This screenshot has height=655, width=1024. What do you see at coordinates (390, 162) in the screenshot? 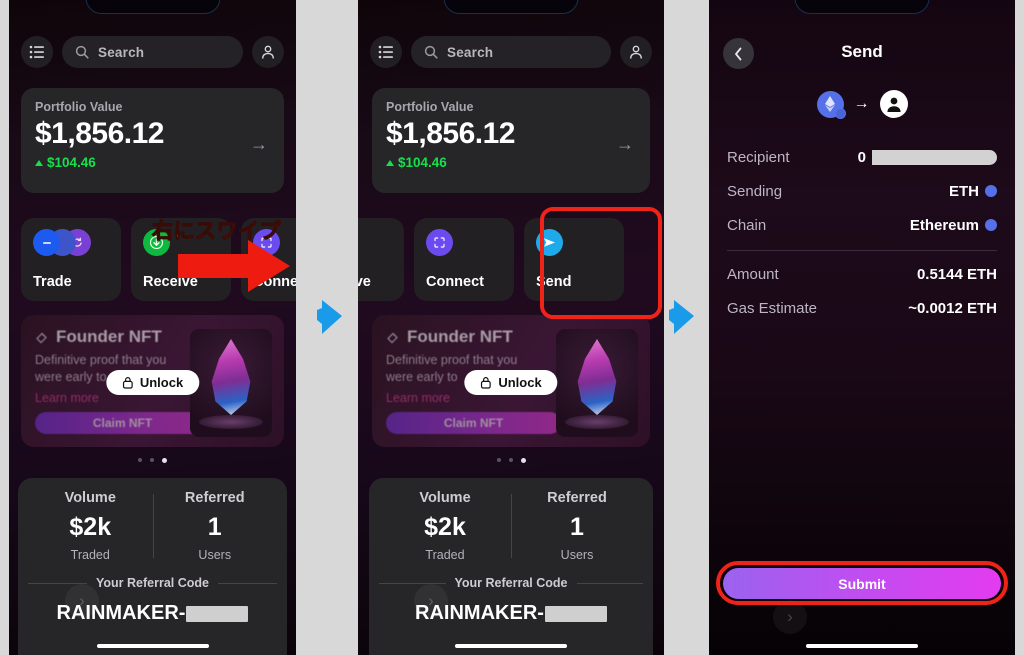
I see `arrow-up-icon` at bounding box center [390, 162].